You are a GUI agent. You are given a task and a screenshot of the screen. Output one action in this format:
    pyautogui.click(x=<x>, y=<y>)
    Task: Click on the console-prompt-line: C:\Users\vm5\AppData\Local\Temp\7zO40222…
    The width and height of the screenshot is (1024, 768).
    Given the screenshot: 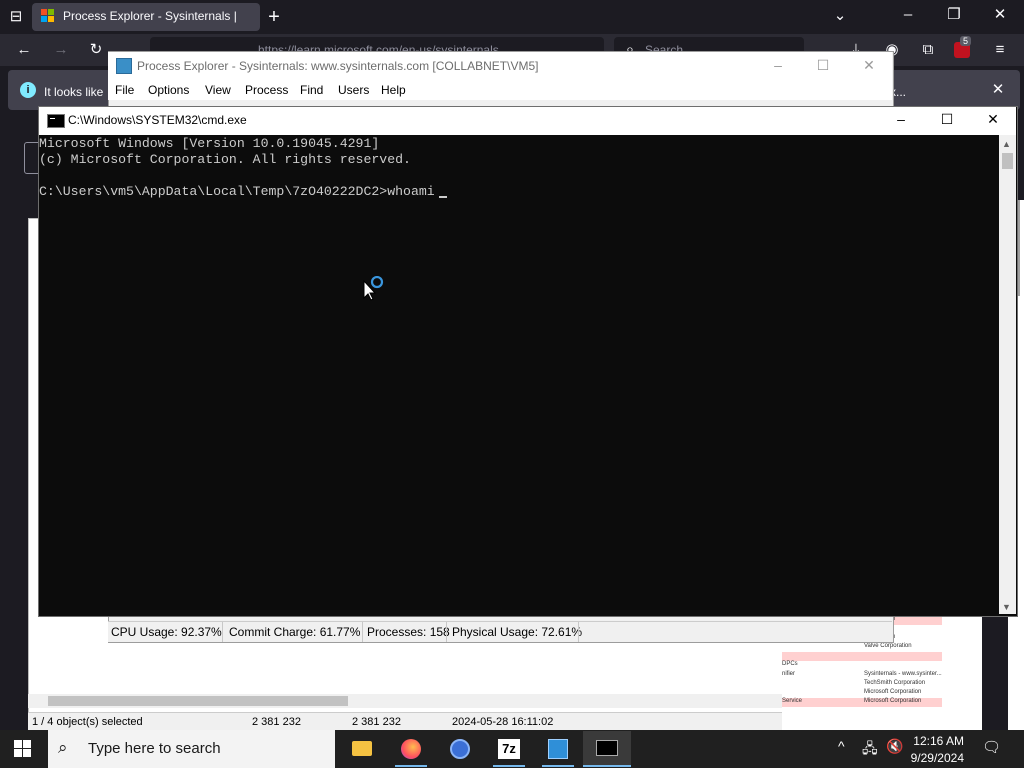 What is the action you would take?
    pyautogui.click(x=237, y=191)
    